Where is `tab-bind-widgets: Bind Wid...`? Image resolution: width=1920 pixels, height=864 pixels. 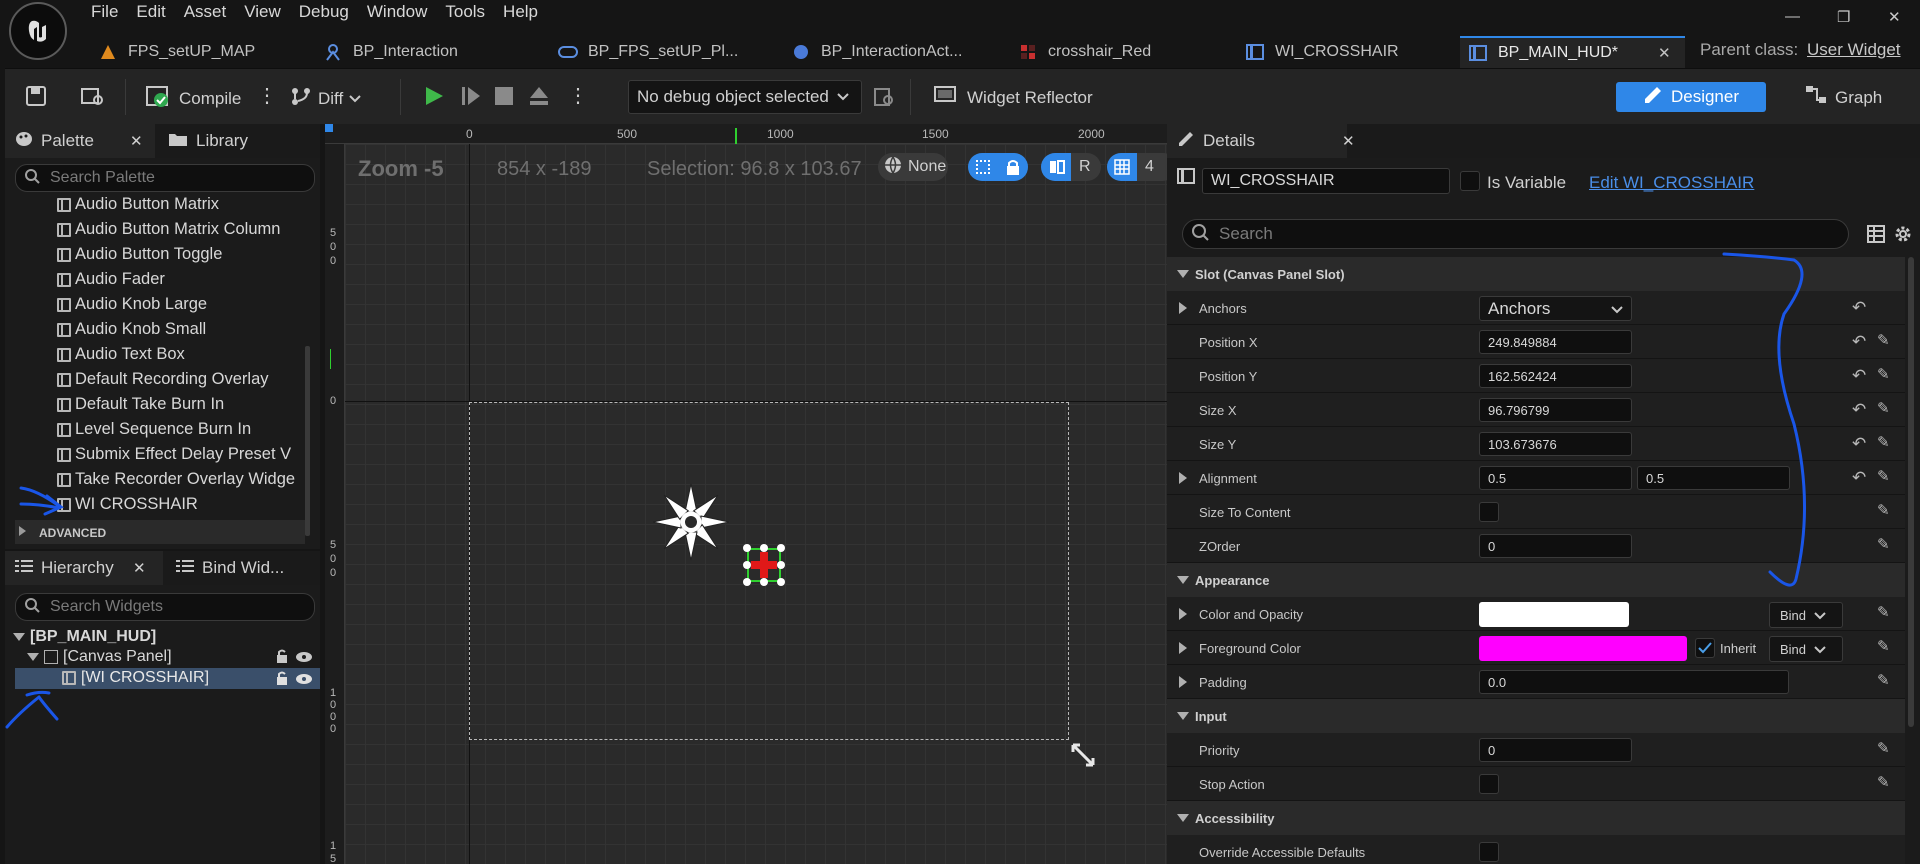 tab-bind-widgets: Bind Wid... is located at coordinates (230, 568).